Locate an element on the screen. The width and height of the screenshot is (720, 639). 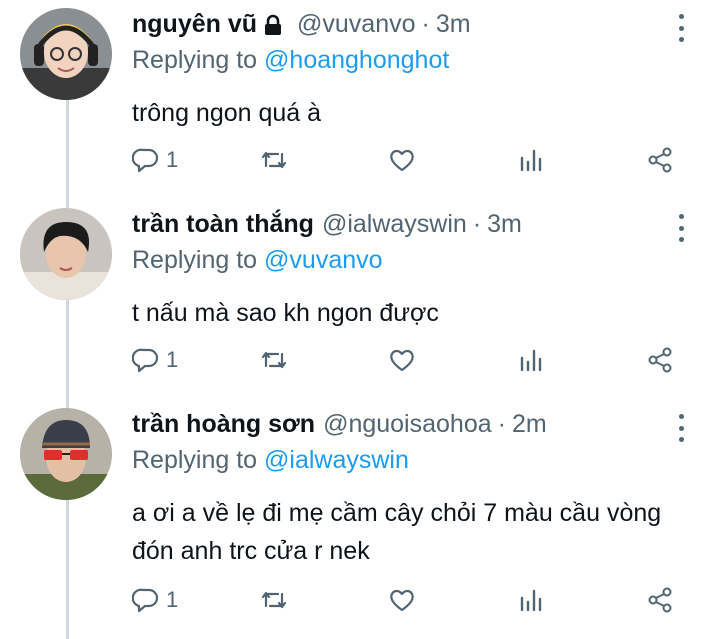
tweet-text: trông ngon quá à is located at coordinates (227, 113).